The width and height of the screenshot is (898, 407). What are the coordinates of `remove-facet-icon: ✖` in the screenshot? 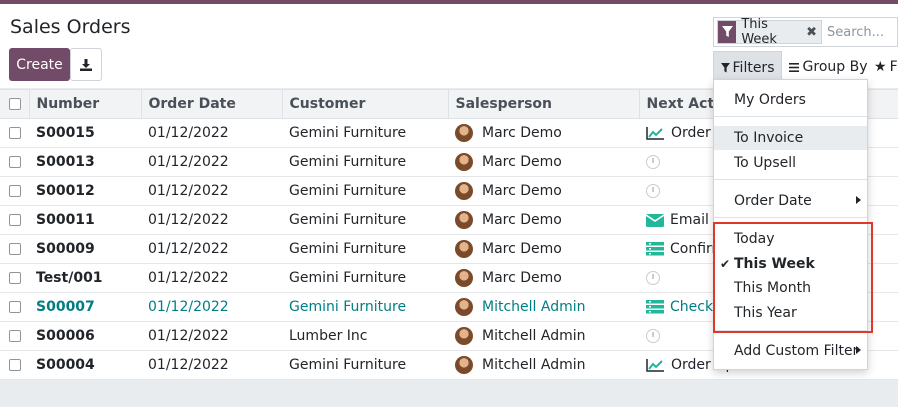 It's located at (813, 32).